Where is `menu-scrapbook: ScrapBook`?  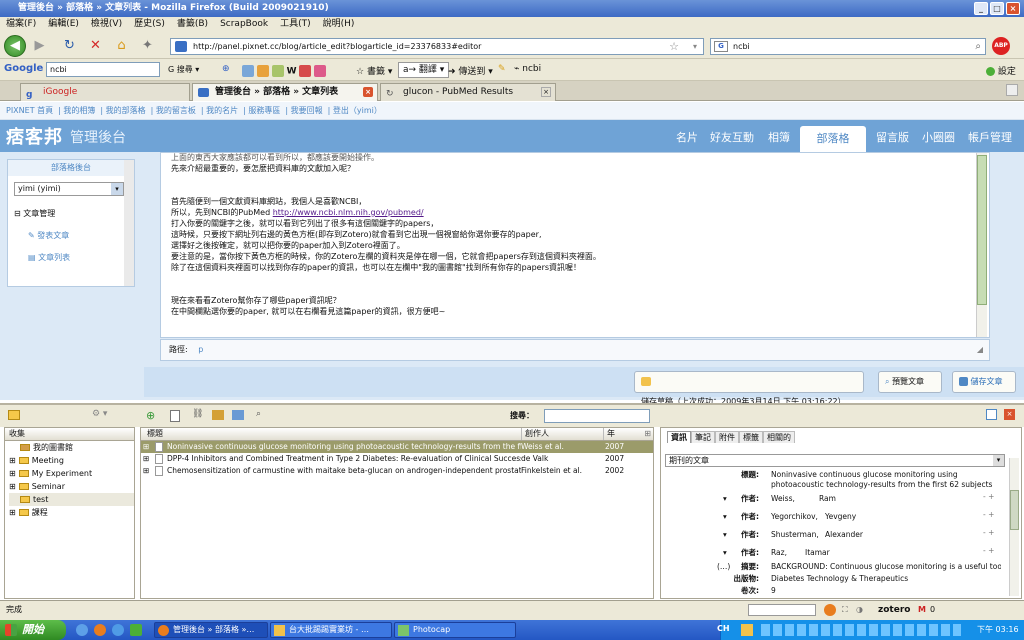
menu-scrapbook: ScrapBook is located at coordinates (244, 24).